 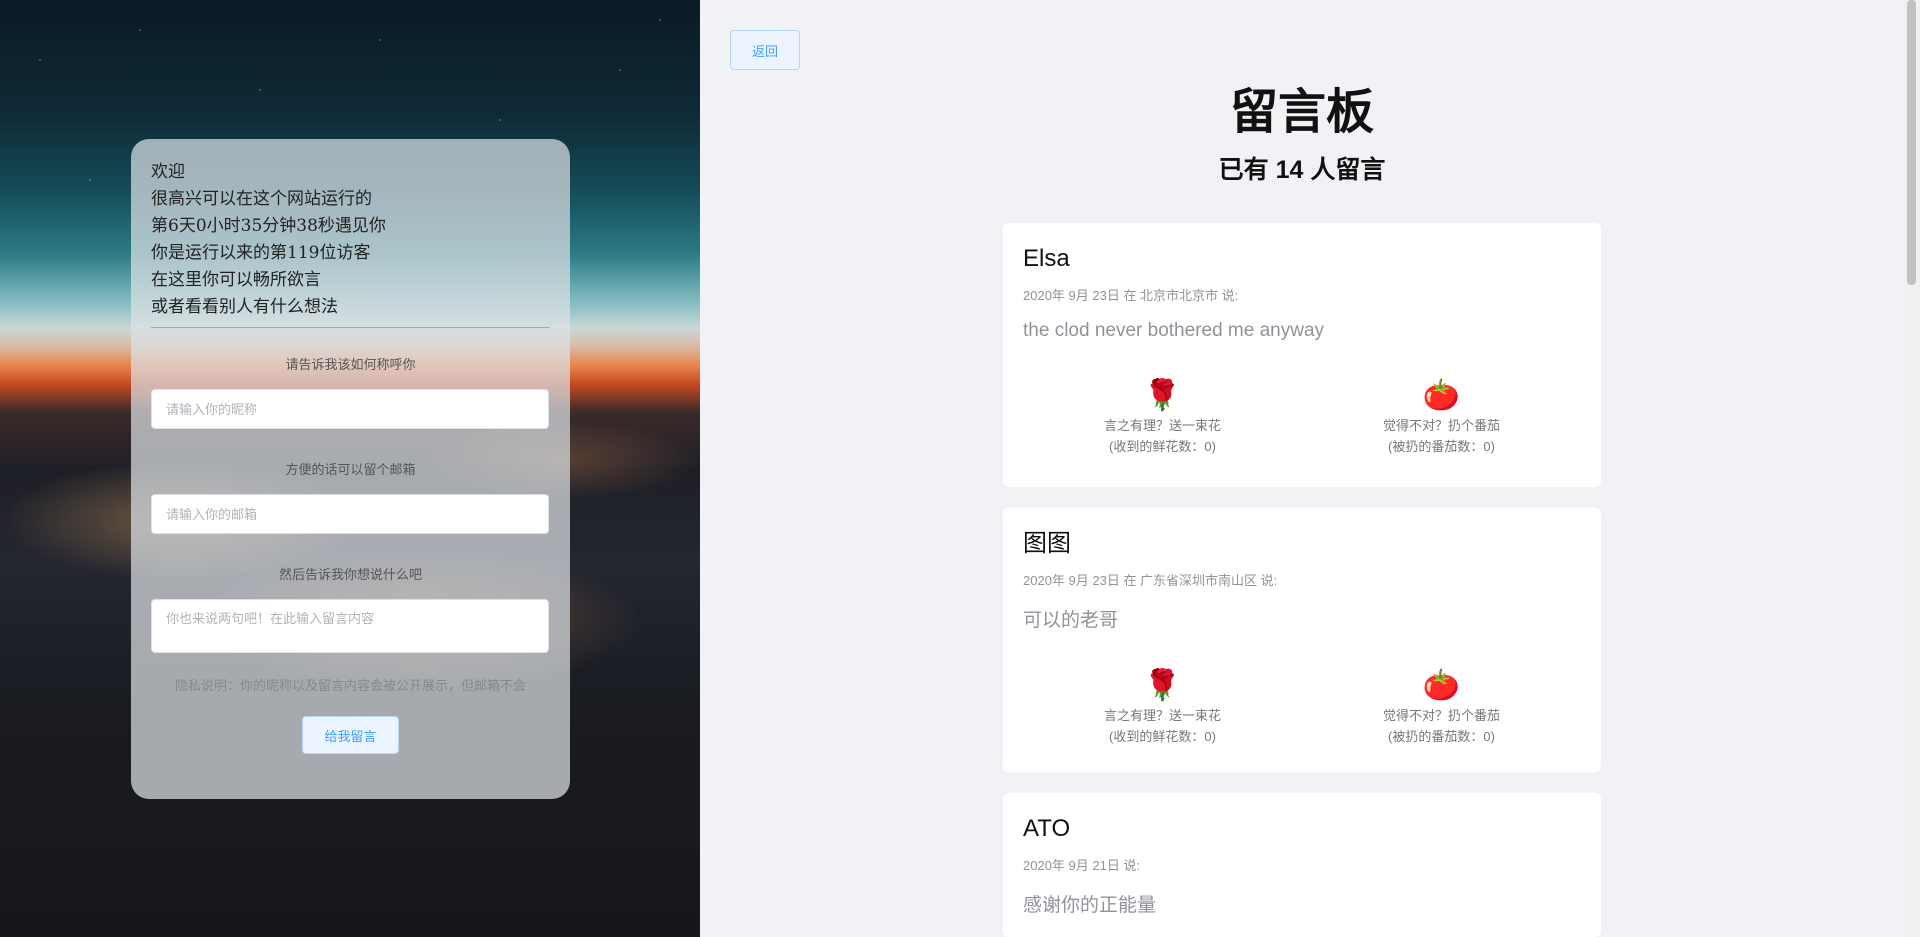 I want to click on welcome-line: 很高兴可以在这个网站运行的, so click(x=261, y=199).